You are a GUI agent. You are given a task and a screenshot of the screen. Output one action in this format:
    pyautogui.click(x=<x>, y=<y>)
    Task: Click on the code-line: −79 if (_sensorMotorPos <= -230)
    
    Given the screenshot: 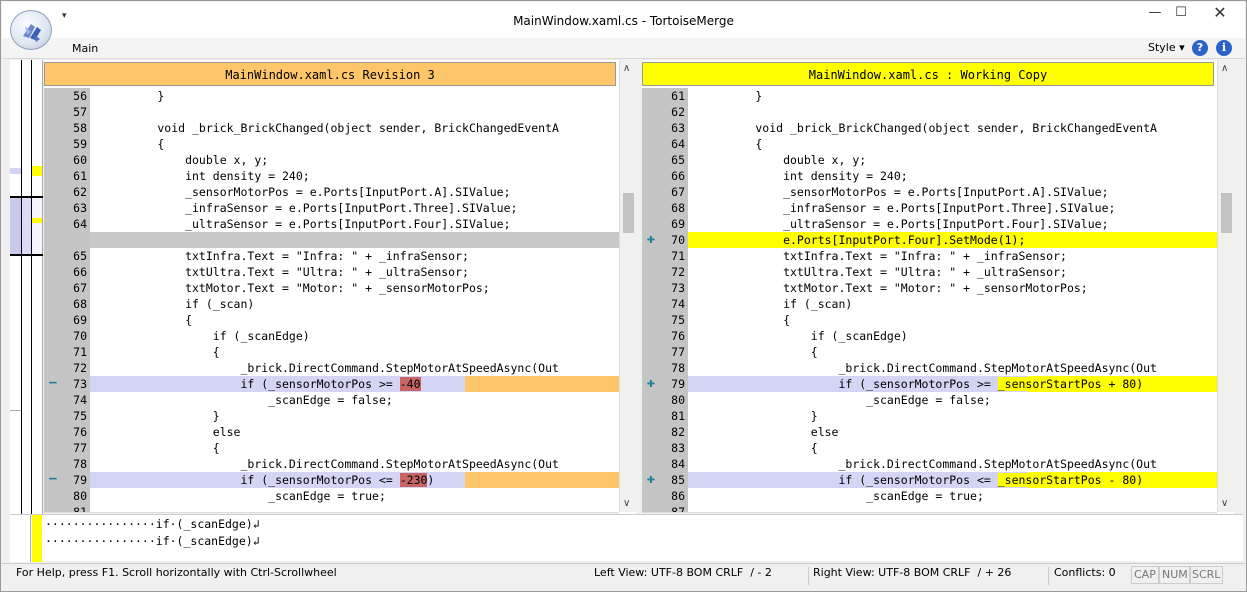 What is the action you would take?
    pyautogui.click(x=331, y=480)
    